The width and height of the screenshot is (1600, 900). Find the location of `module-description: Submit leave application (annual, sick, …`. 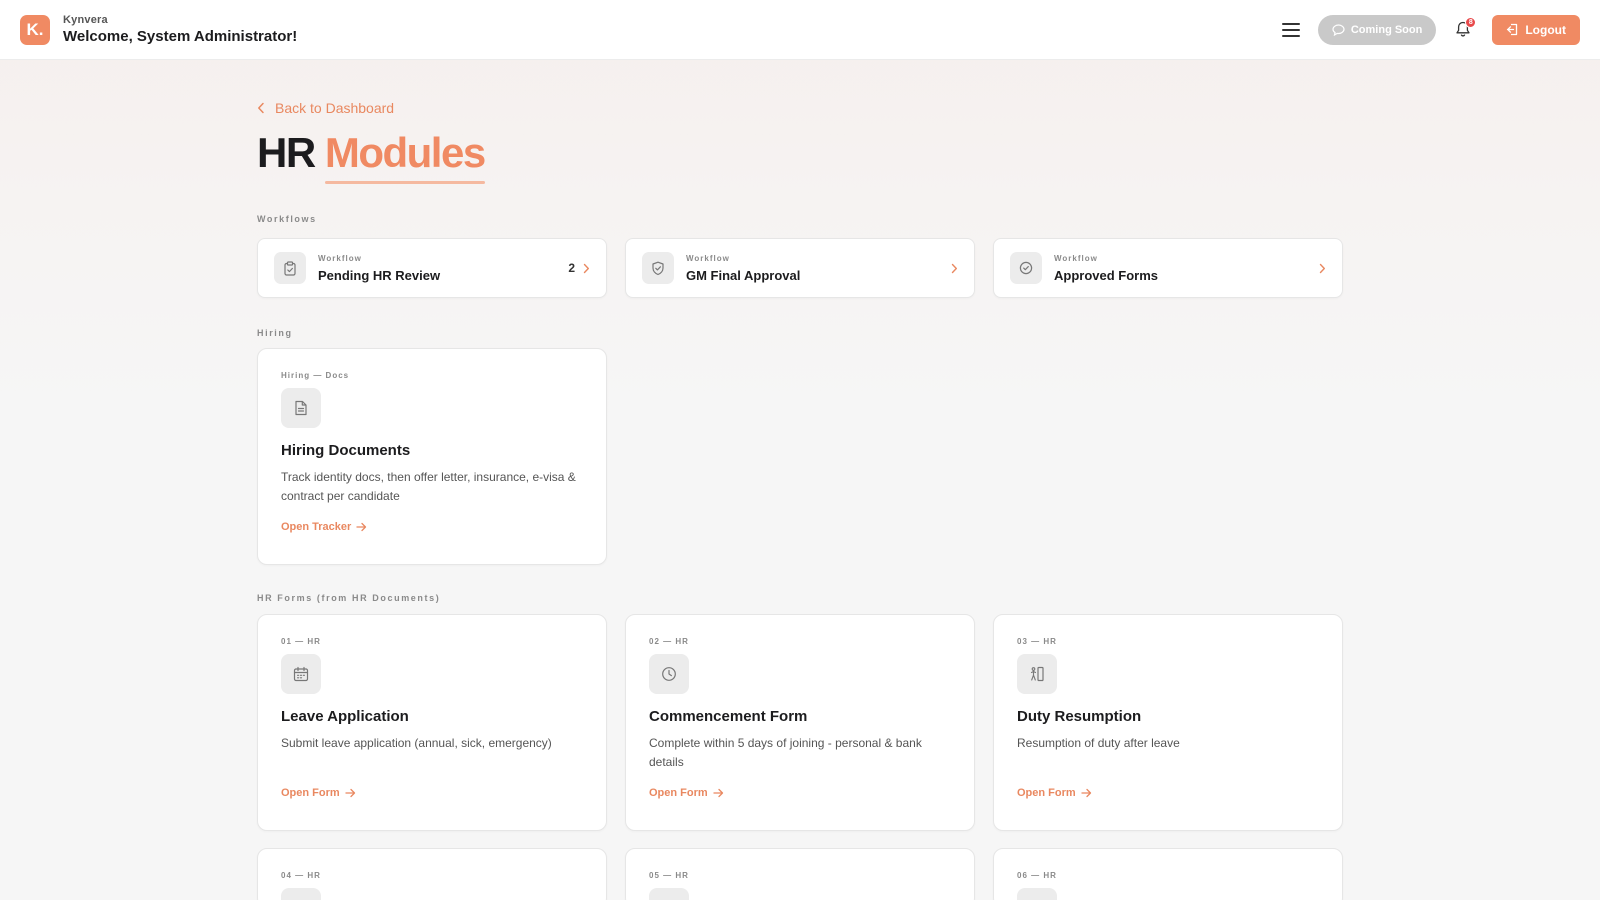

module-description: Submit leave application (annual, sick, … is located at coordinates (416, 743).